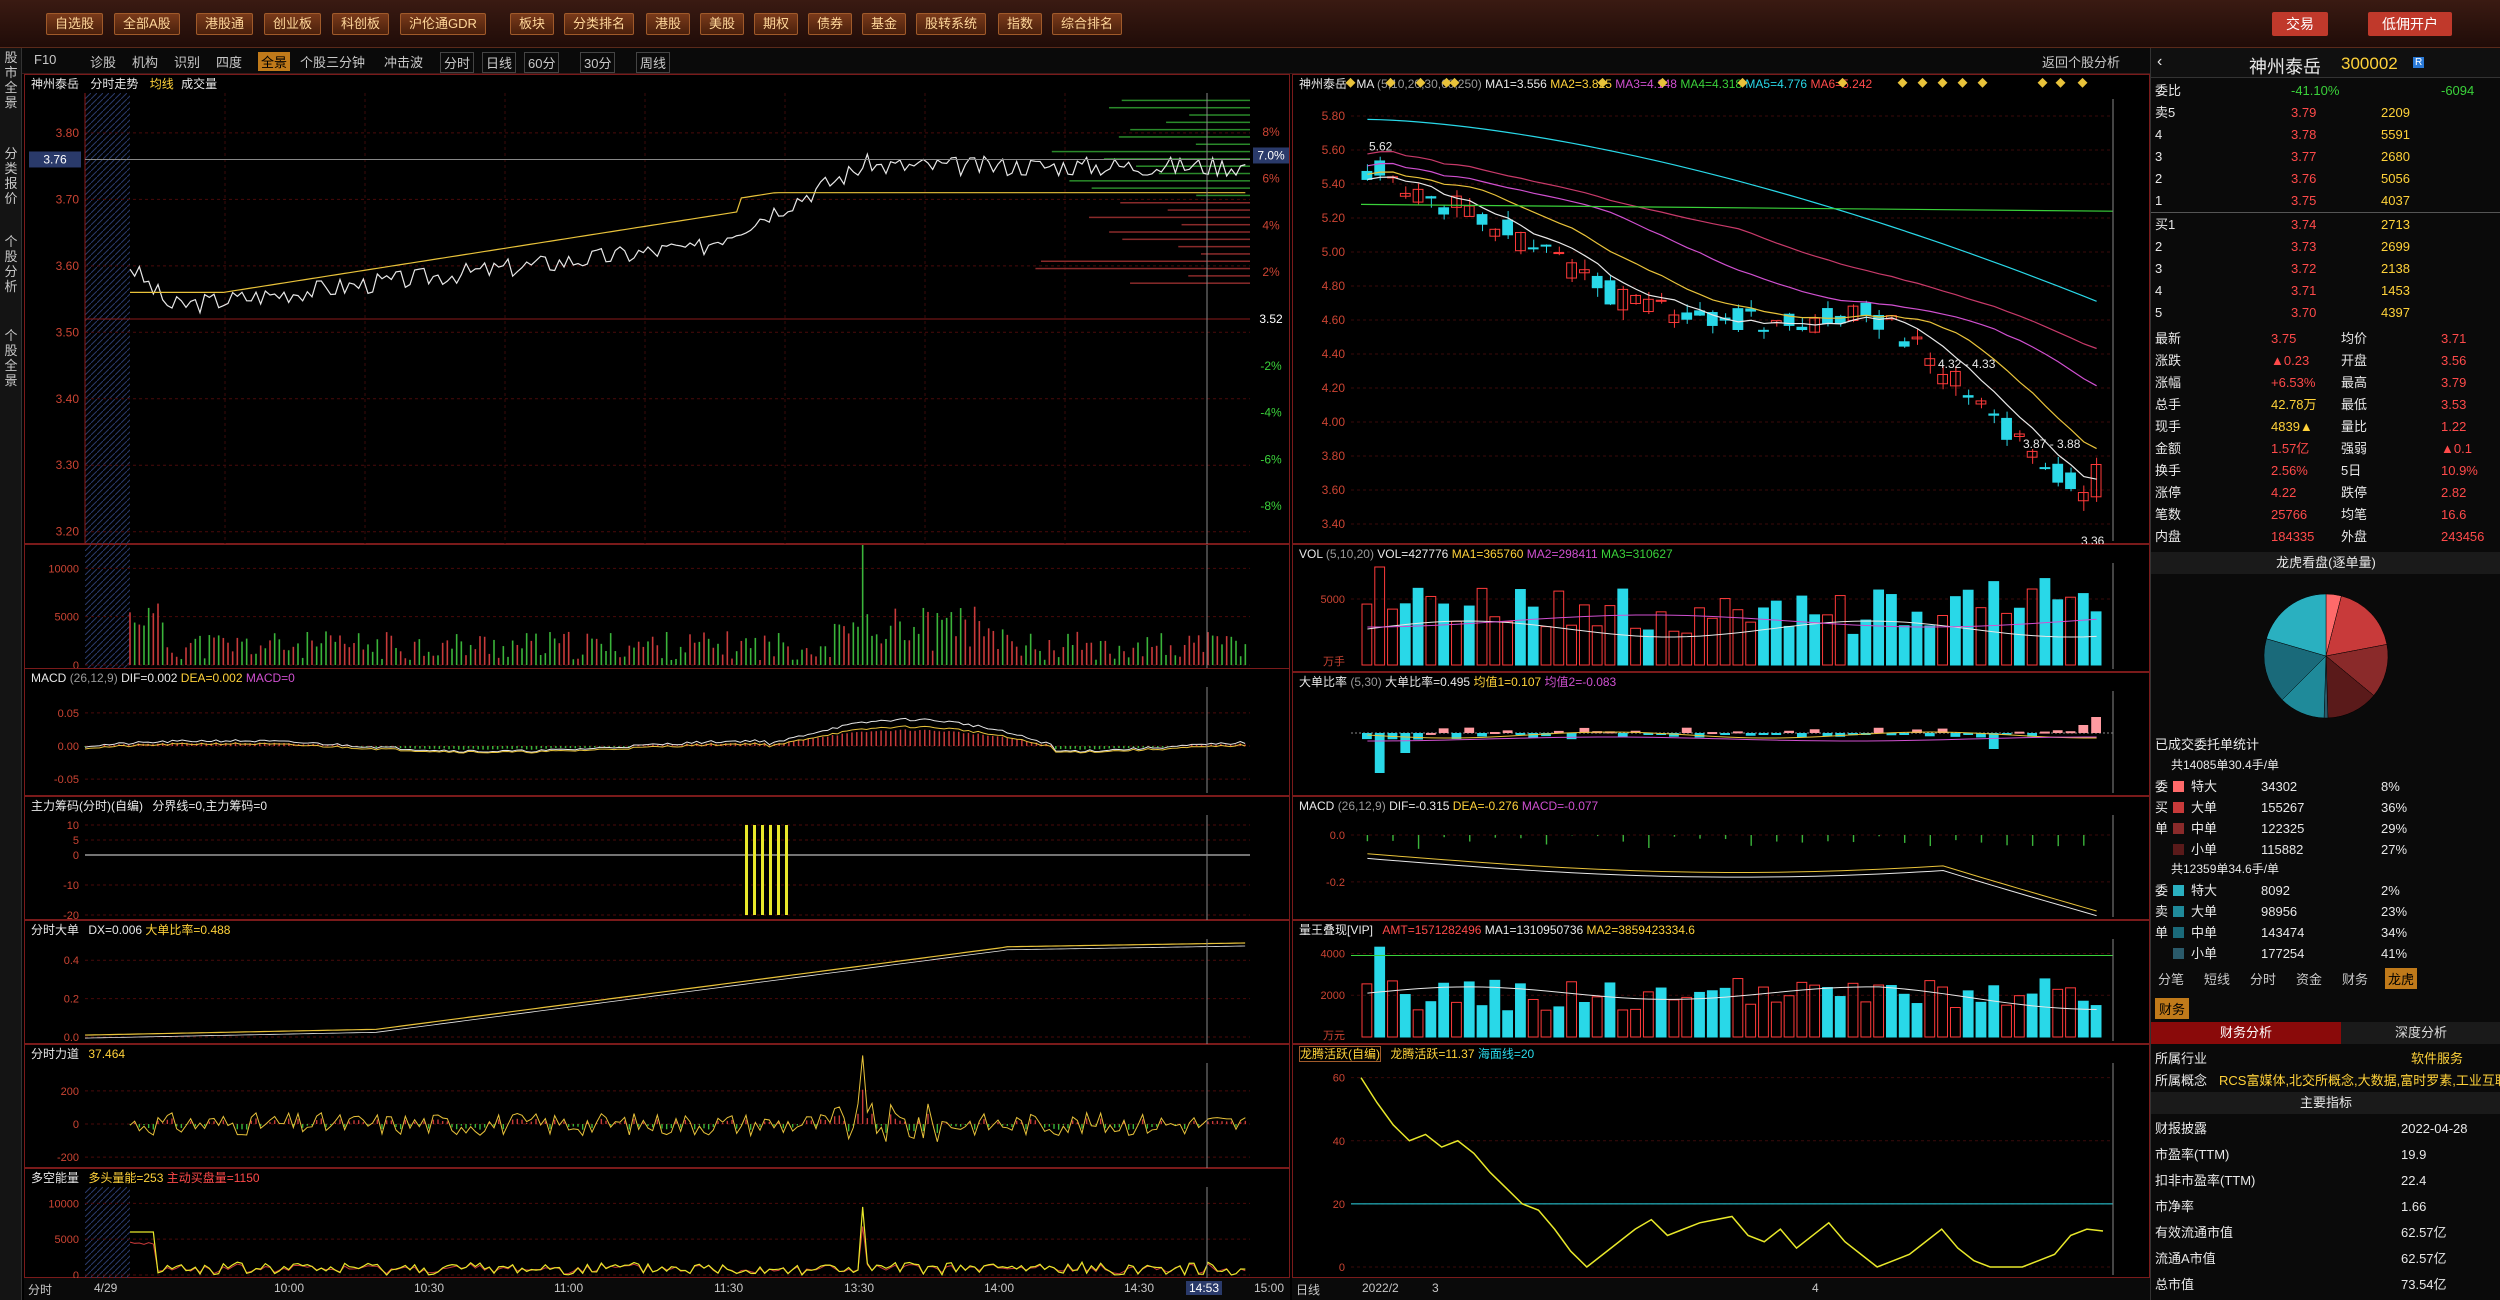 The height and width of the screenshot is (1300, 2500). Describe the element at coordinates (2325, 339) in the screenshot. I see `stat-row: 最新 3.75 均价 3.71` at that location.